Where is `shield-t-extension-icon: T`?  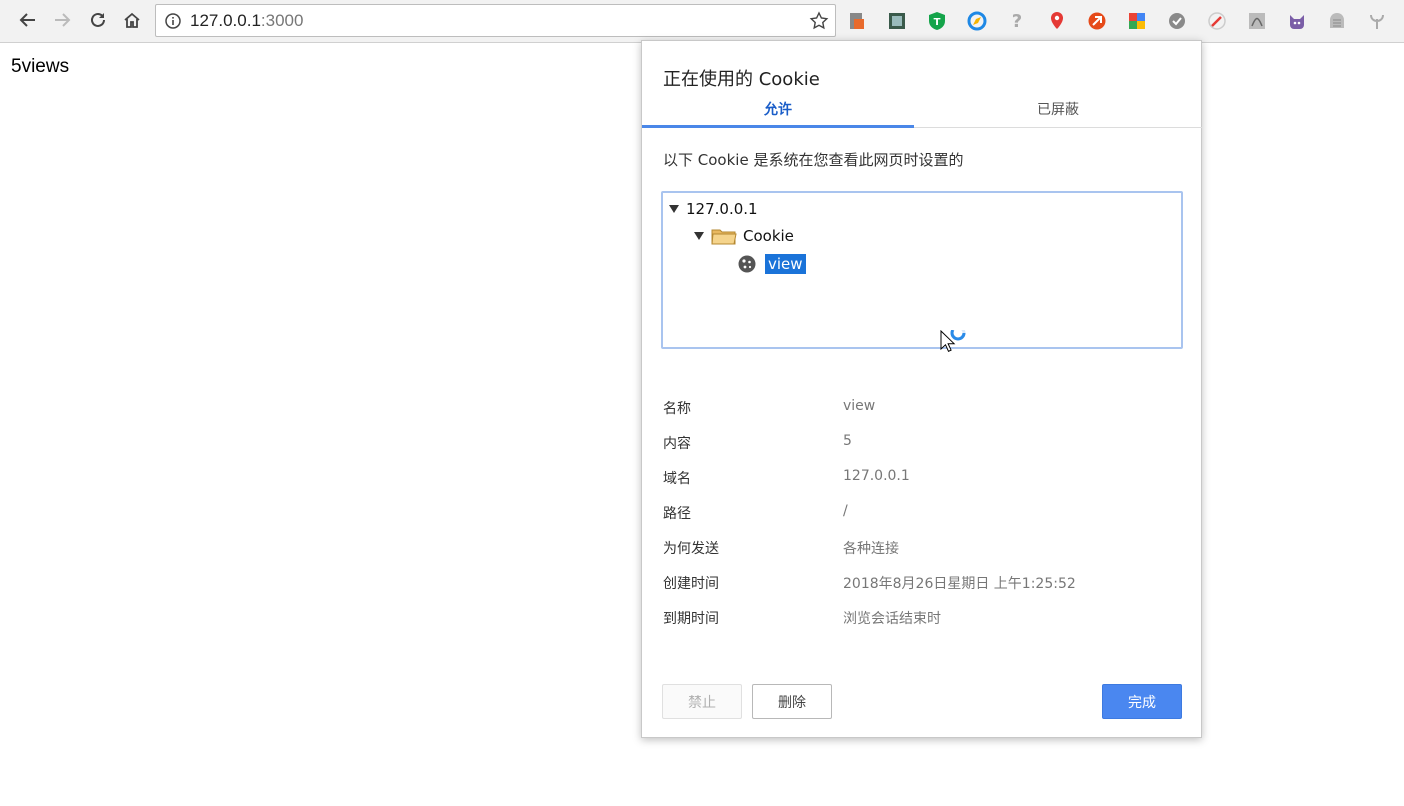 shield-t-extension-icon: T is located at coordinates (937, 21).